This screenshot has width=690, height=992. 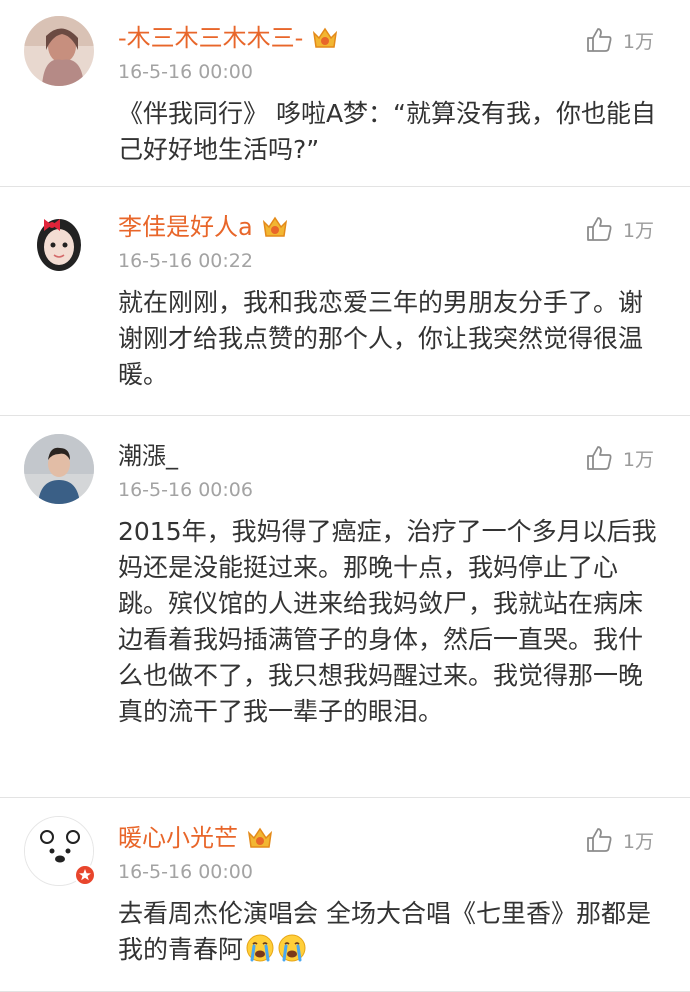 I want to click on username-row: -木三木三木木三-, so click(x=228, y=38).